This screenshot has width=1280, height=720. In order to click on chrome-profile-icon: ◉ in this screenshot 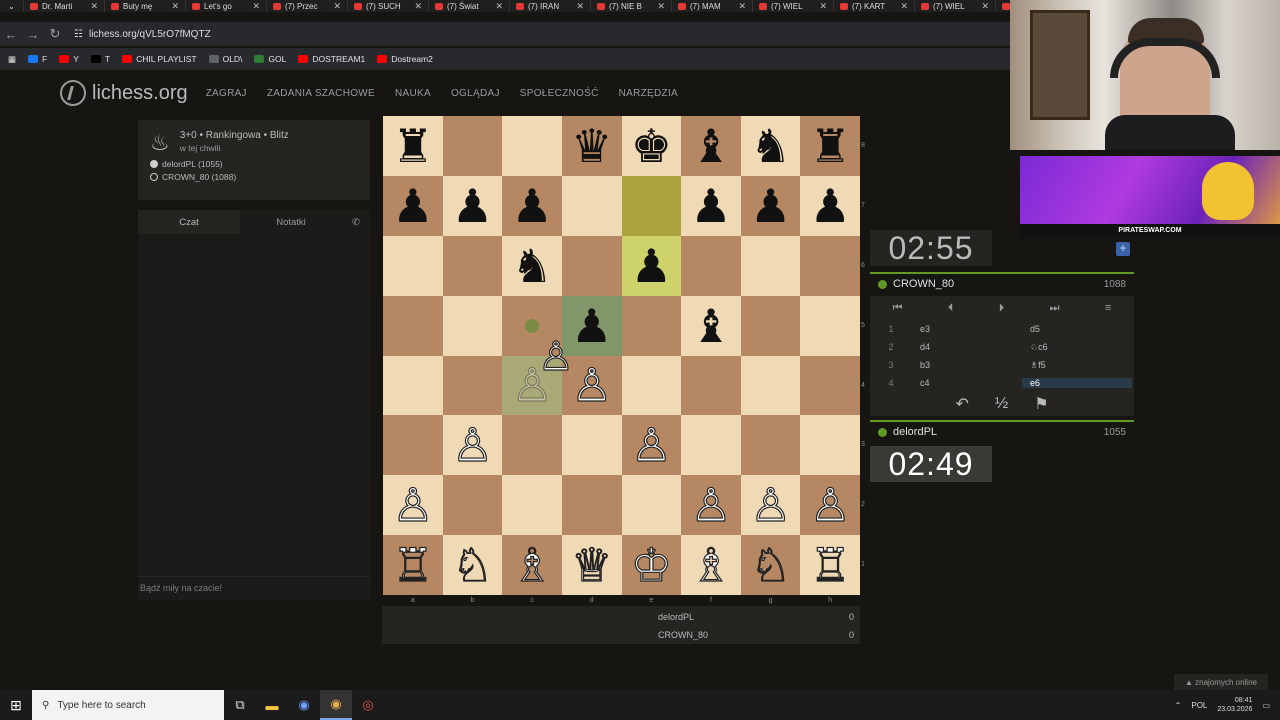, I will do `click(304, 705)`.